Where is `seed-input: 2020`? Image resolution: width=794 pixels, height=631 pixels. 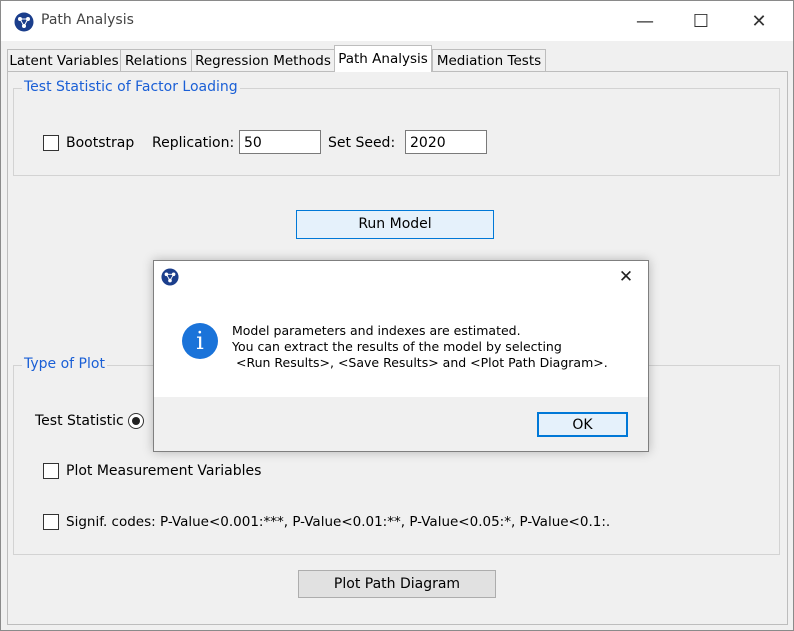 seed-input: 2020 is located at coordinates (446, 142).